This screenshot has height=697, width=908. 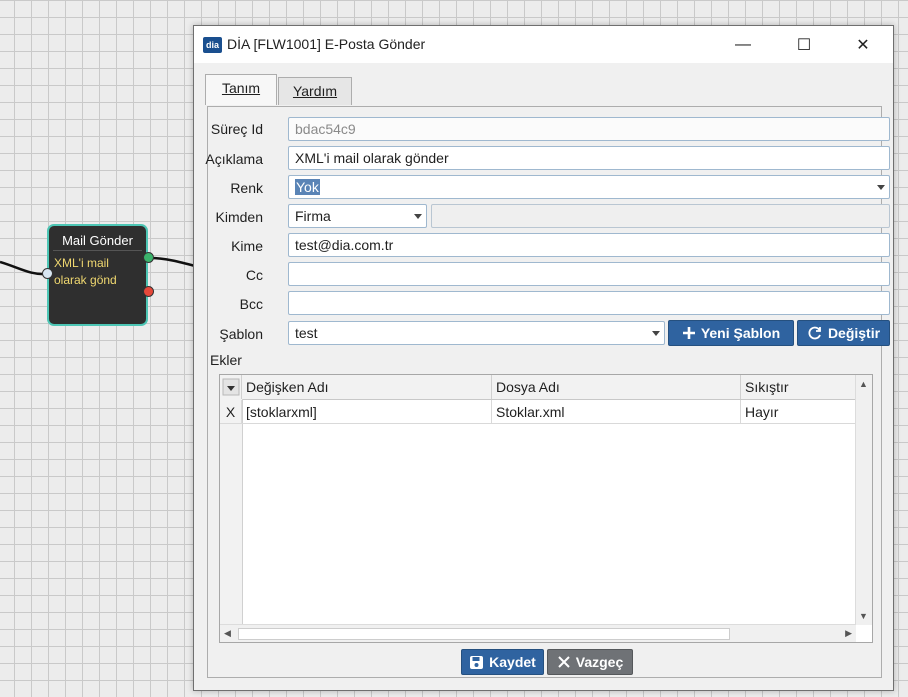 I want to click on dia-app-icon: dia, so click(x=212, y=45).